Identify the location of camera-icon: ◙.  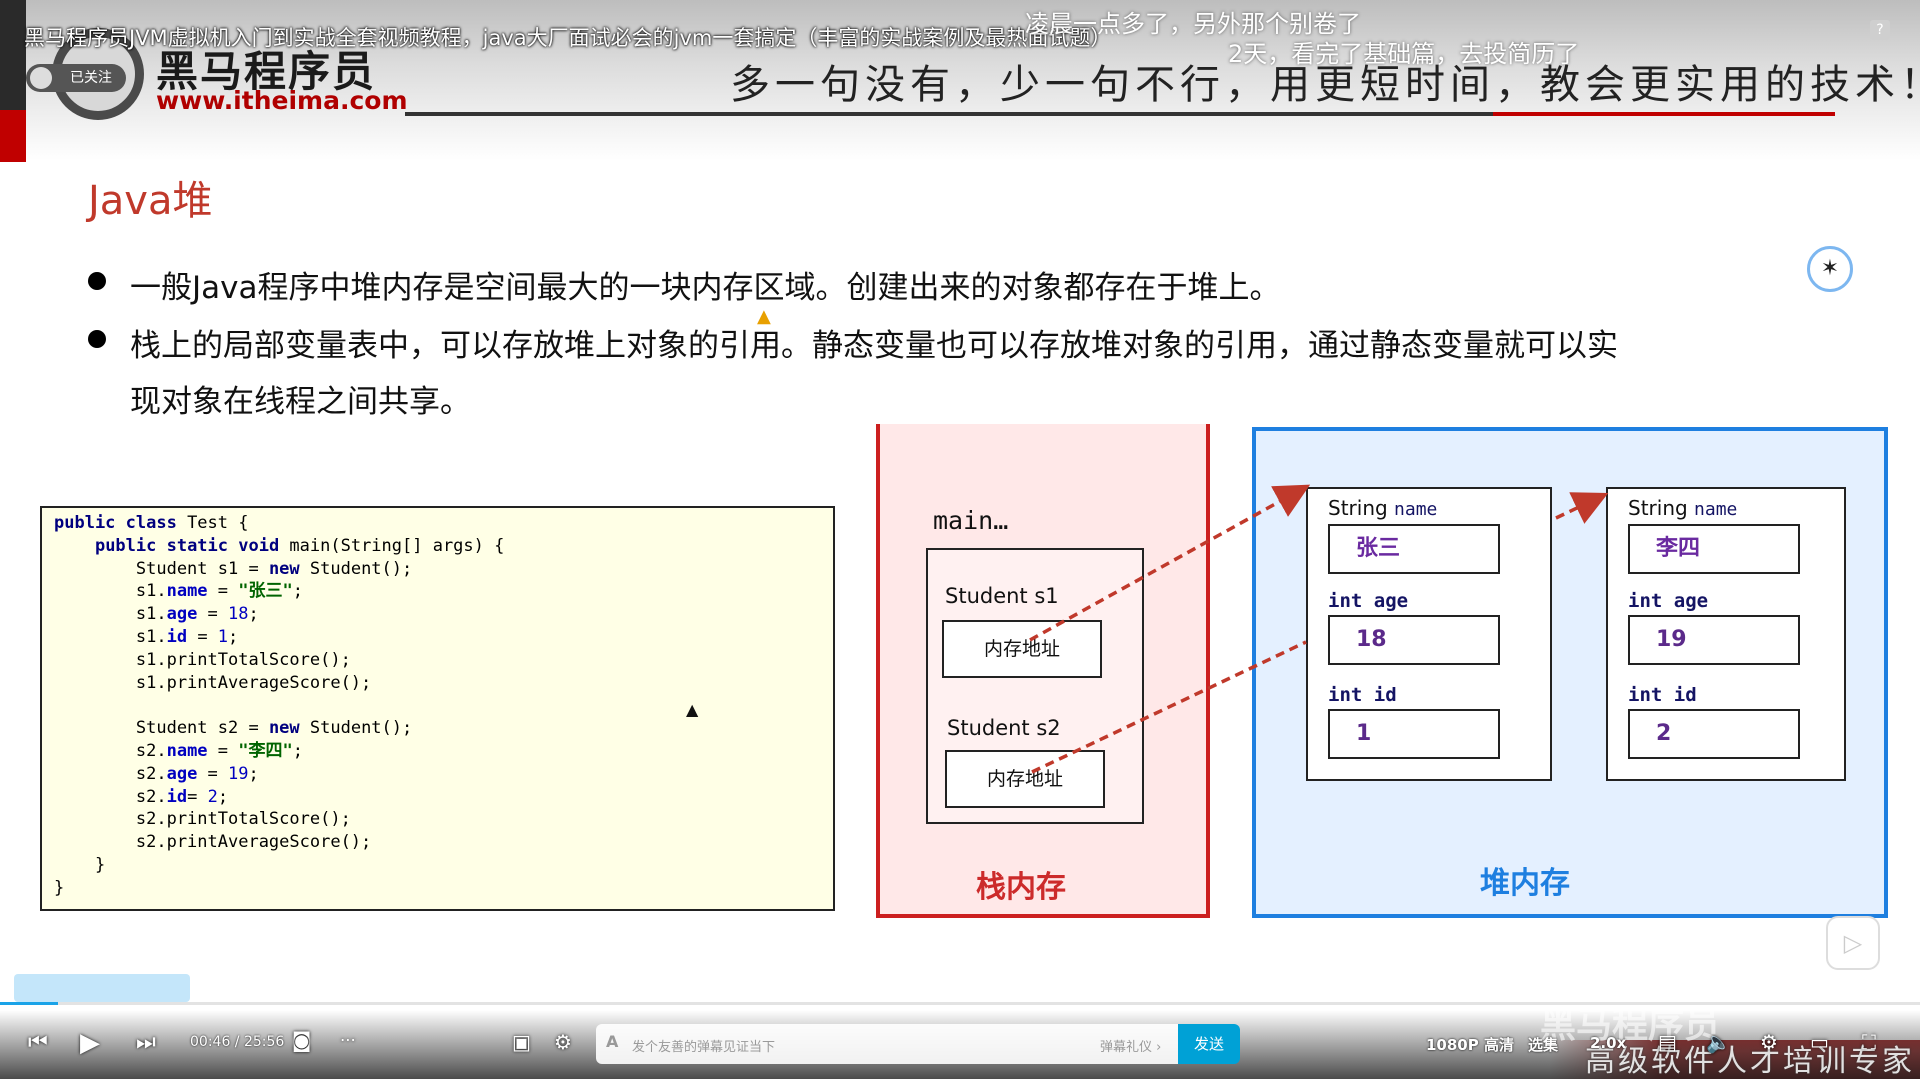
(301, 1040).